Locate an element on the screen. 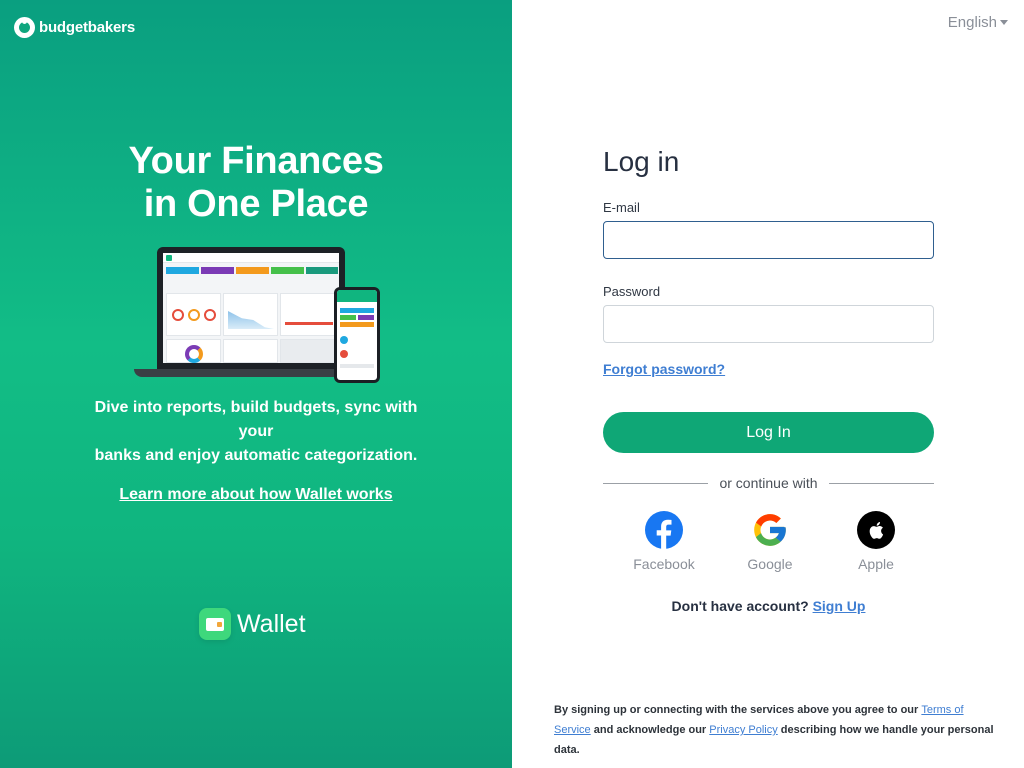 This screenshot has height=768, width=1024. email-field is located at coordinates (768, 240).